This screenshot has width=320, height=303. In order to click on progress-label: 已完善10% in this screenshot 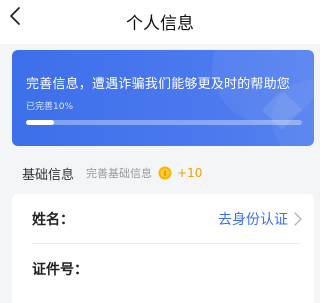, I will do `click(50, 107)`.